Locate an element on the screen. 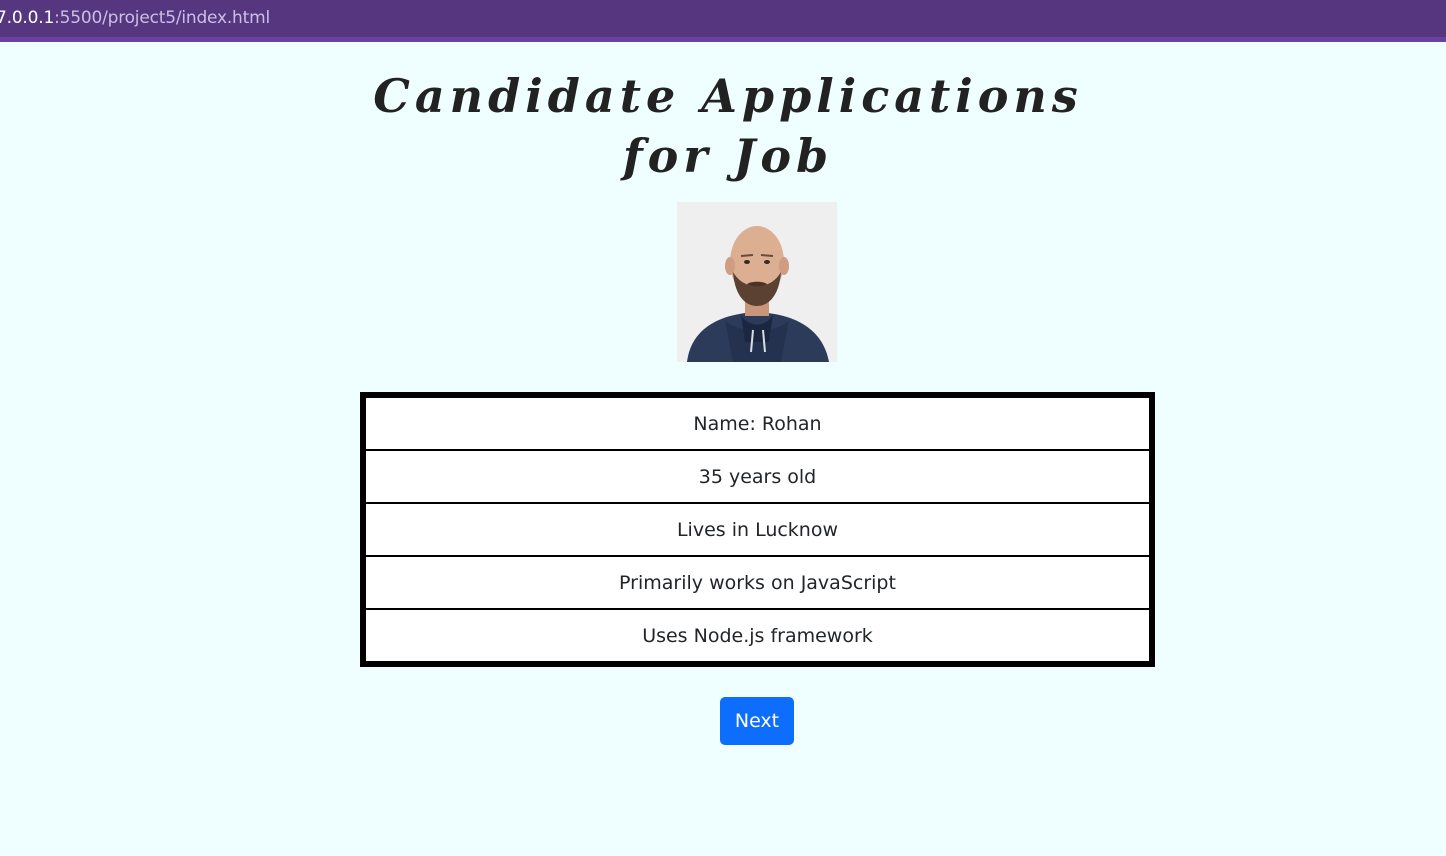 Image resolution: width=1446 pixels, height=856 pixels. candidate-language-cell: Primarily works on JavaScript is located at coordinates (757, 583).